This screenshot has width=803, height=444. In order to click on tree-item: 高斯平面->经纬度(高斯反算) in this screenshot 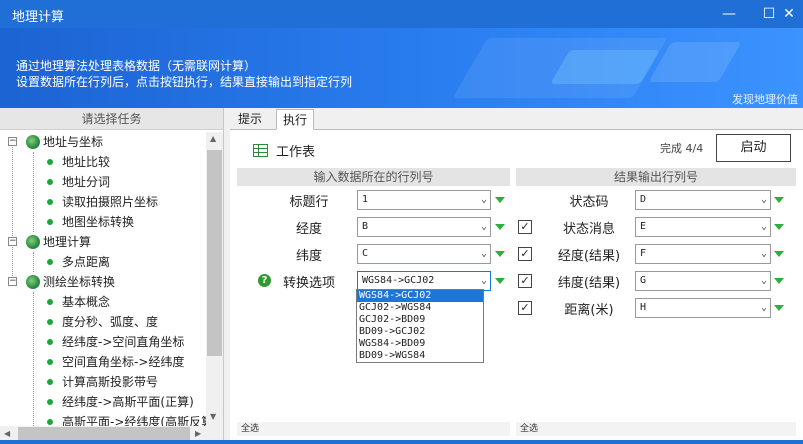, I will do `click(103, 419)`.